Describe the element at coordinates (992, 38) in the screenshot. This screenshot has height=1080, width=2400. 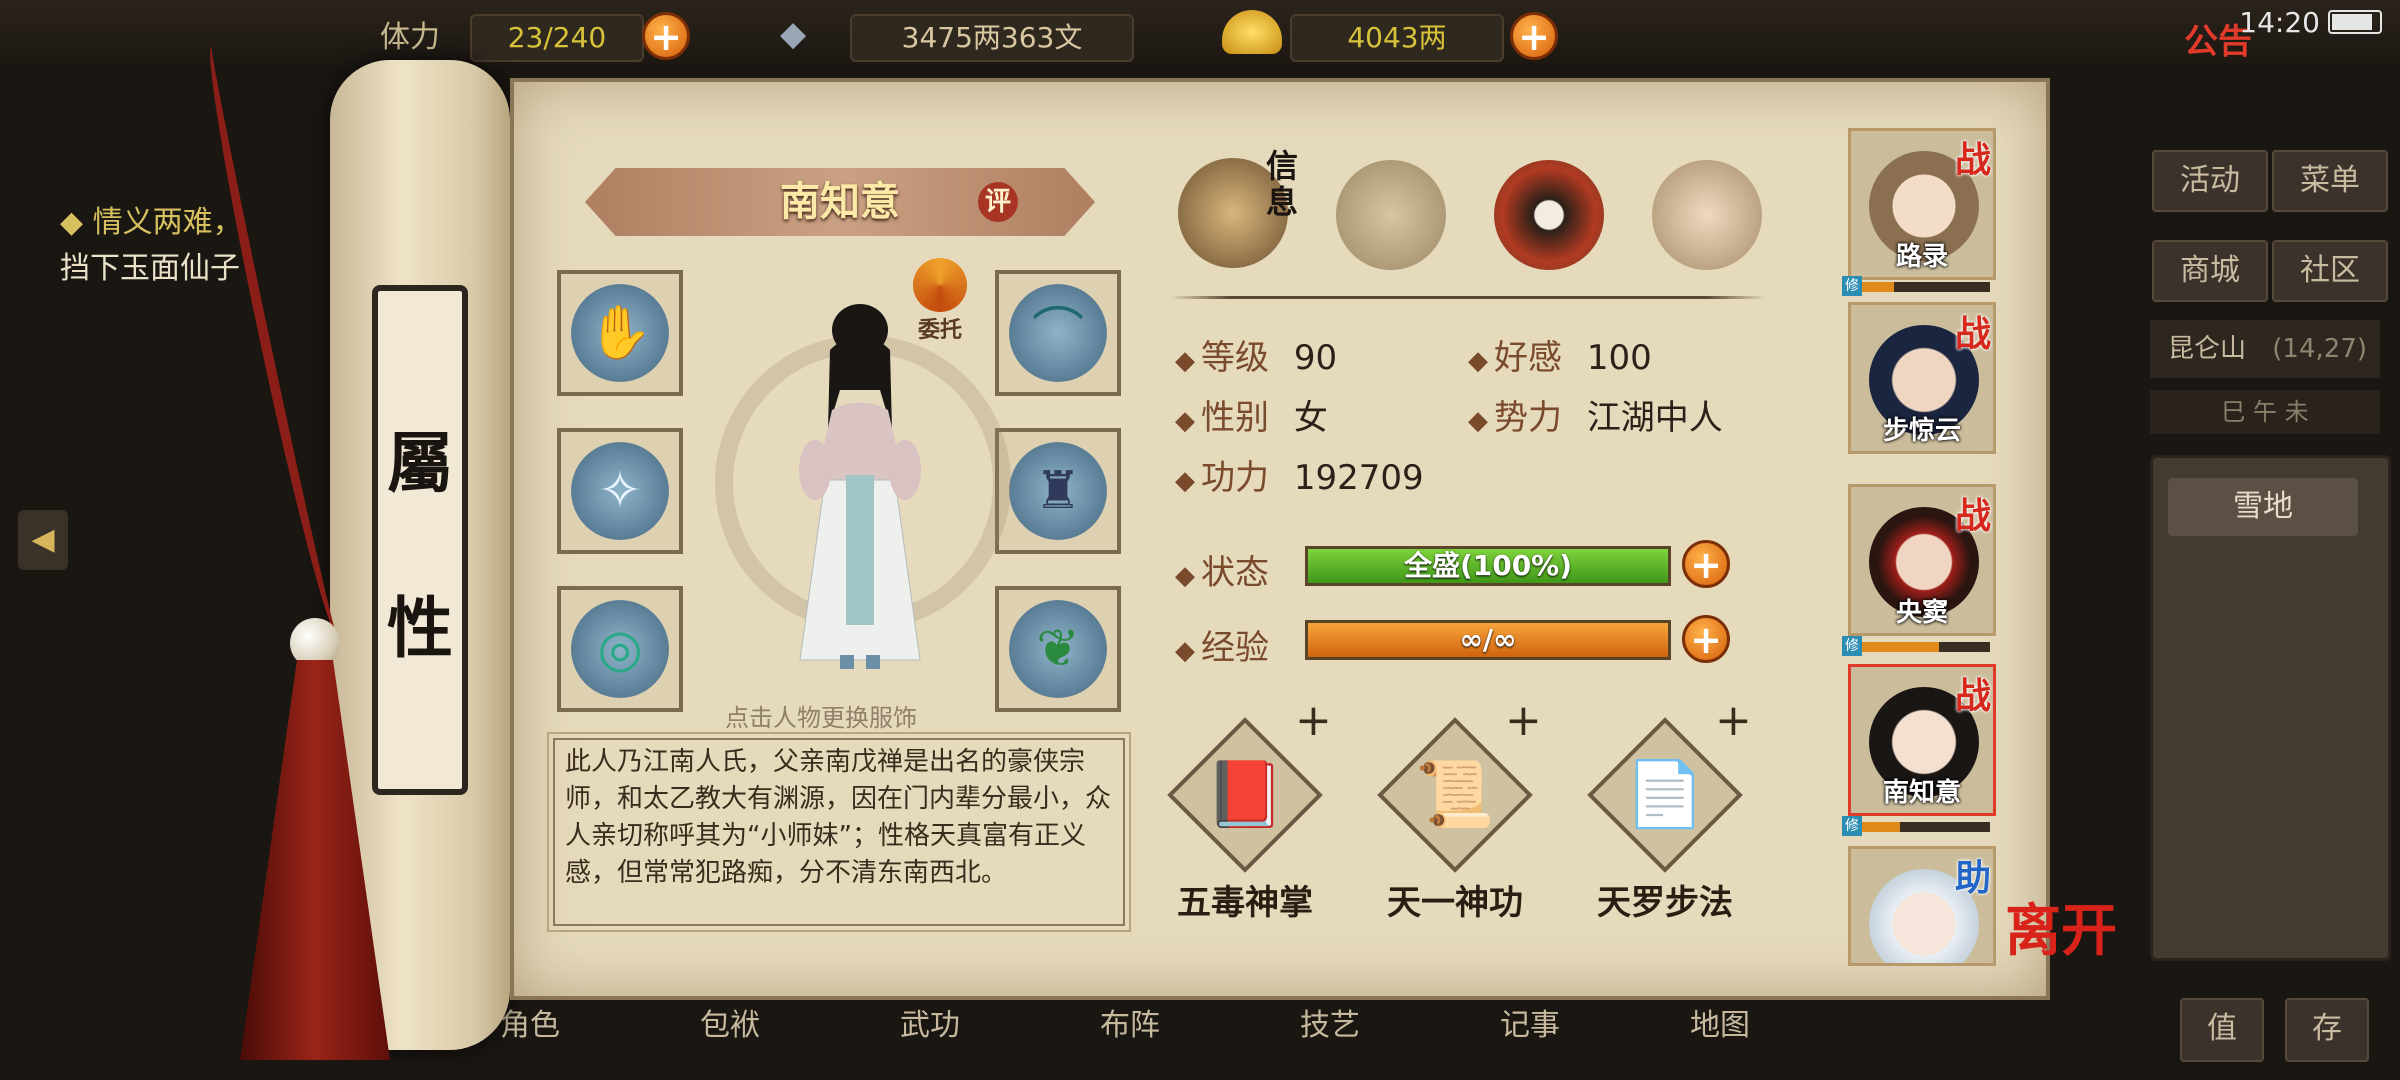
I see `money-value: 3475两363文` at that location.